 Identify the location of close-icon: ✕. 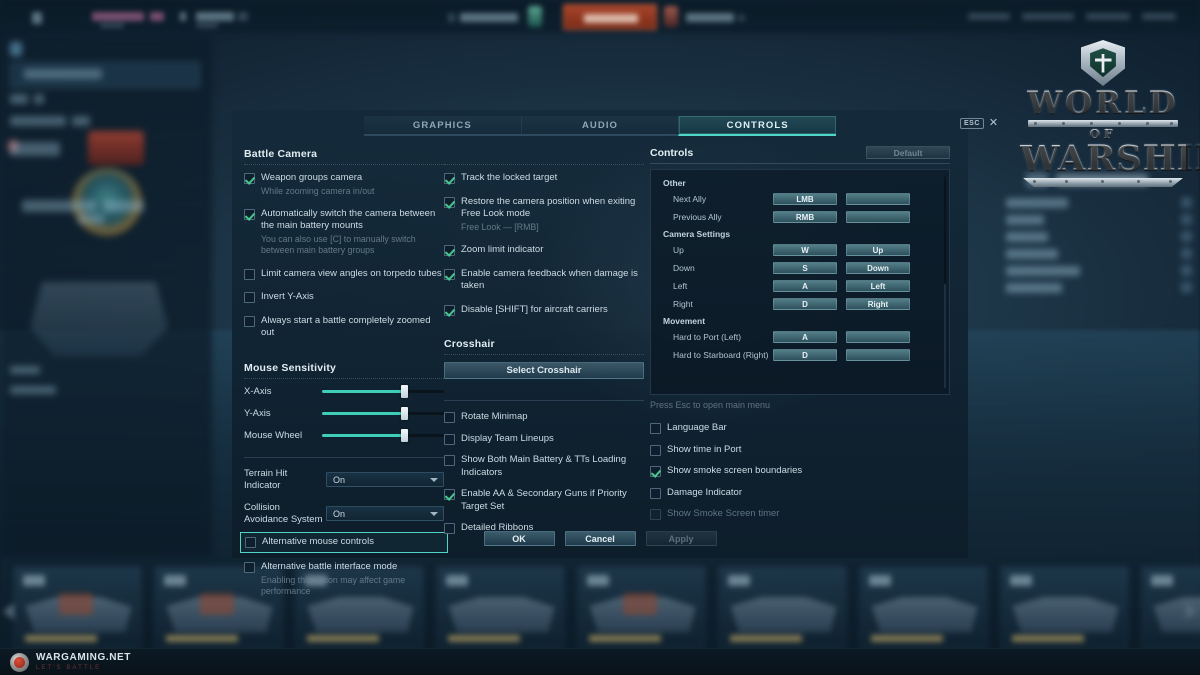
(993, 123).